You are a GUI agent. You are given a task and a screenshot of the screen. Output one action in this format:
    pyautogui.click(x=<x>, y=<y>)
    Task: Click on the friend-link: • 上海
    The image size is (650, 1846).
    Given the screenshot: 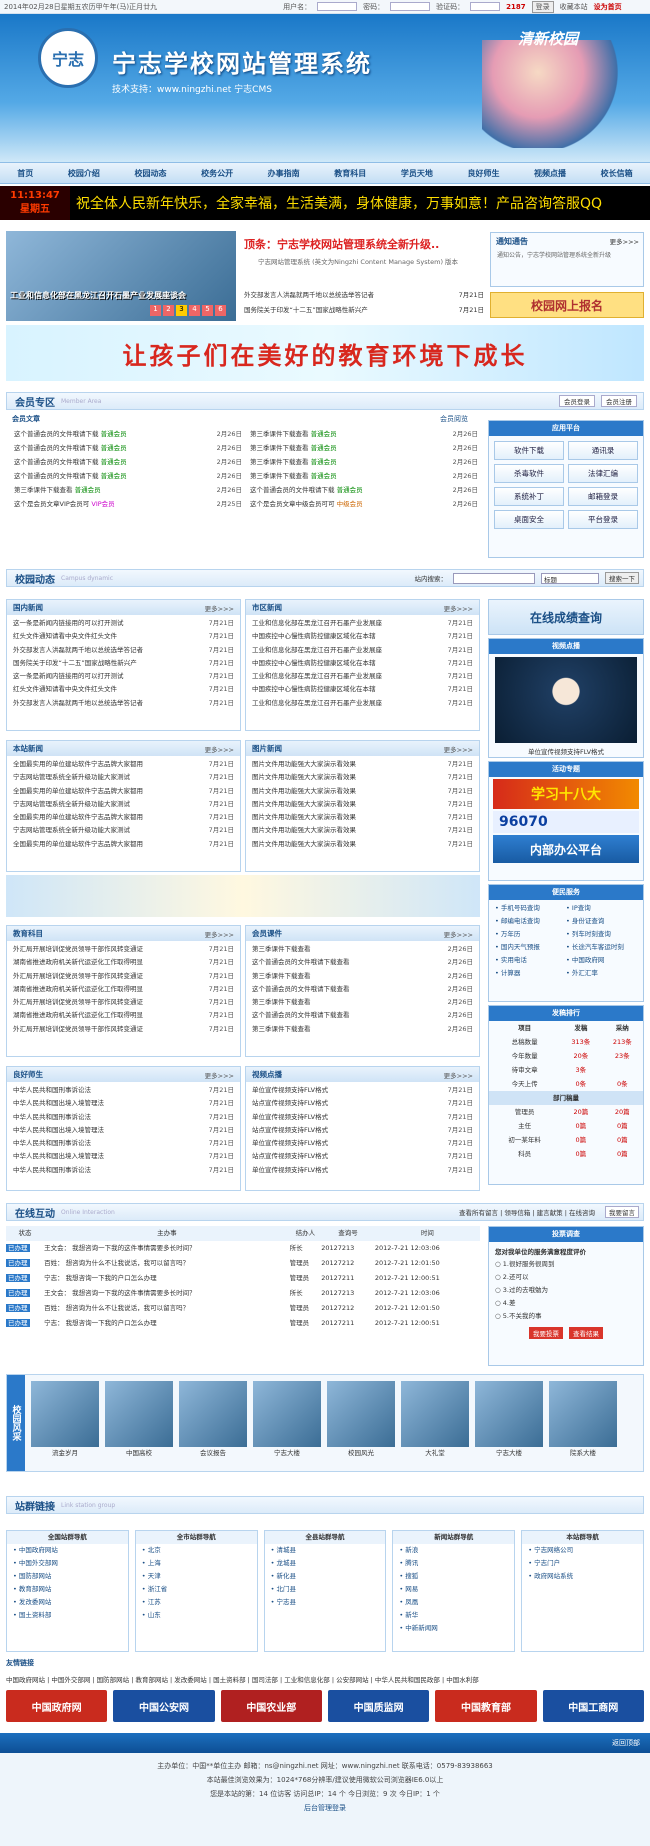 What is the action you would take?
    pyautogui.click(x=196, y=1563)
    